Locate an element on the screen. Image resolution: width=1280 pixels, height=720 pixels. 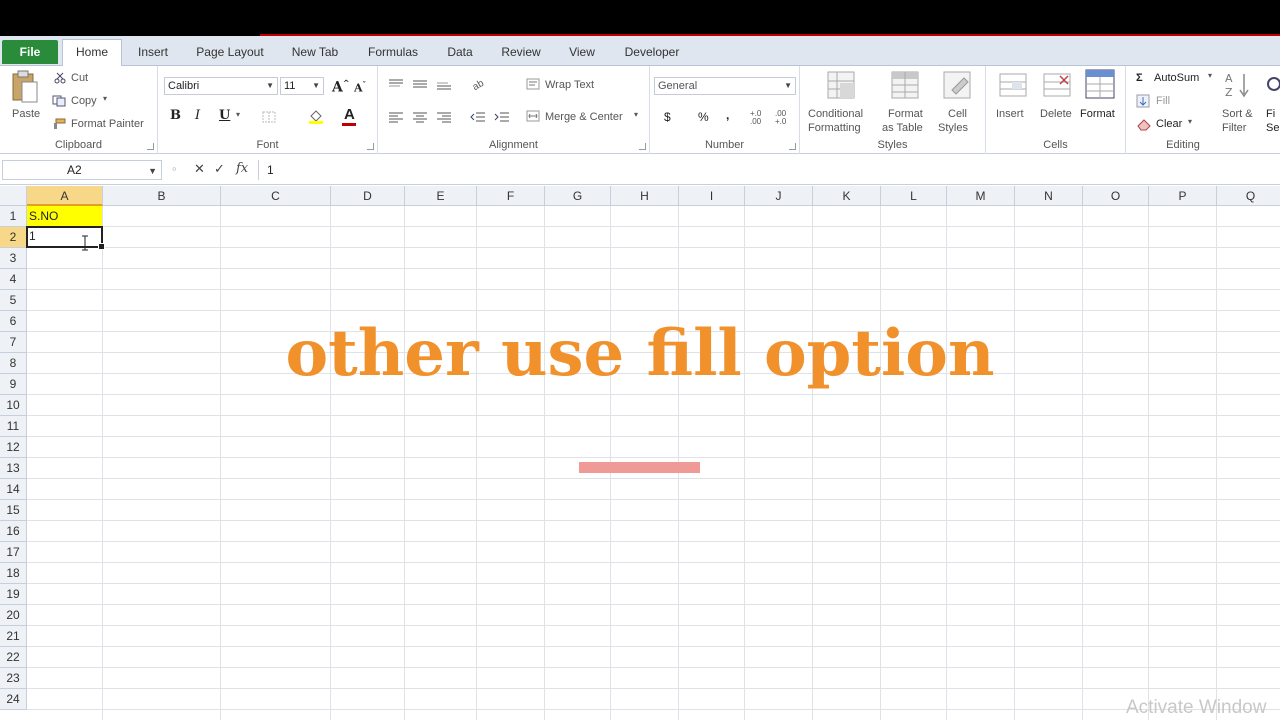
formula-input: 1 is located at coordinates (769, 170).